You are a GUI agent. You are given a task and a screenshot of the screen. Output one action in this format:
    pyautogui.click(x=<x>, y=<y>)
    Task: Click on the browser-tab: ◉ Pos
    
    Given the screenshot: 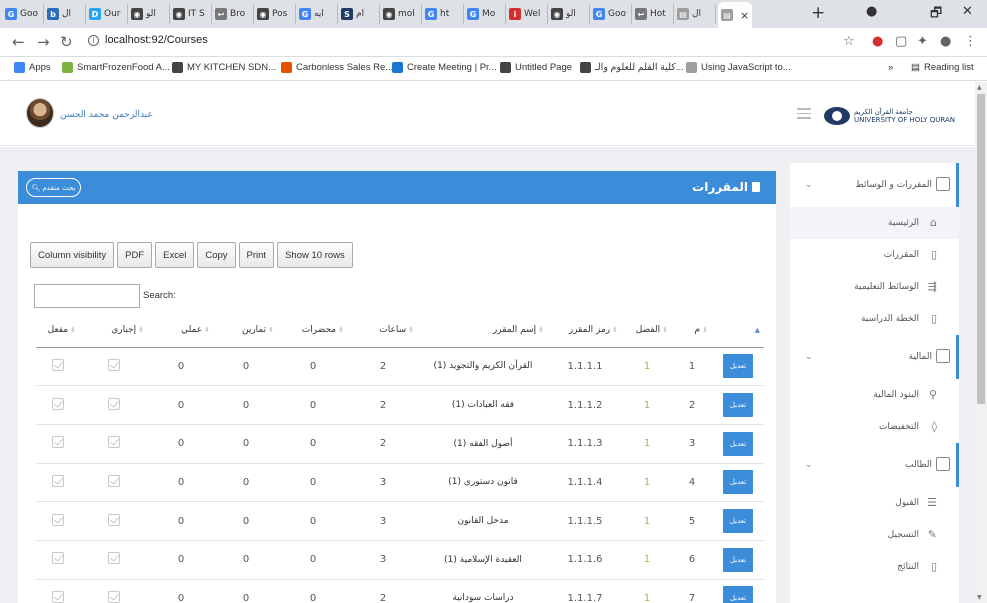 What is the action you would take?
    pyautogui.click(x=275, y=14)
    